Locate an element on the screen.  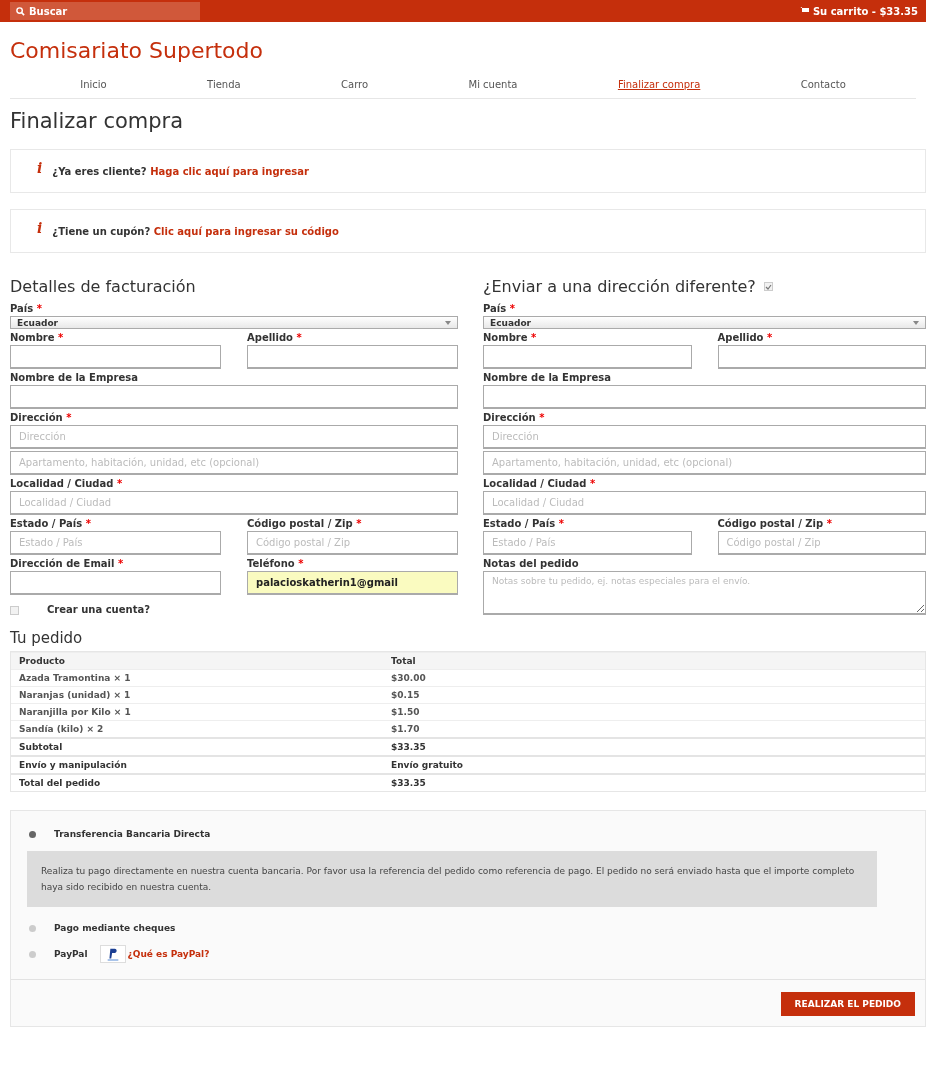
notice-link: Clic aquí para ingresar su código is located at coordinates (246, 231).